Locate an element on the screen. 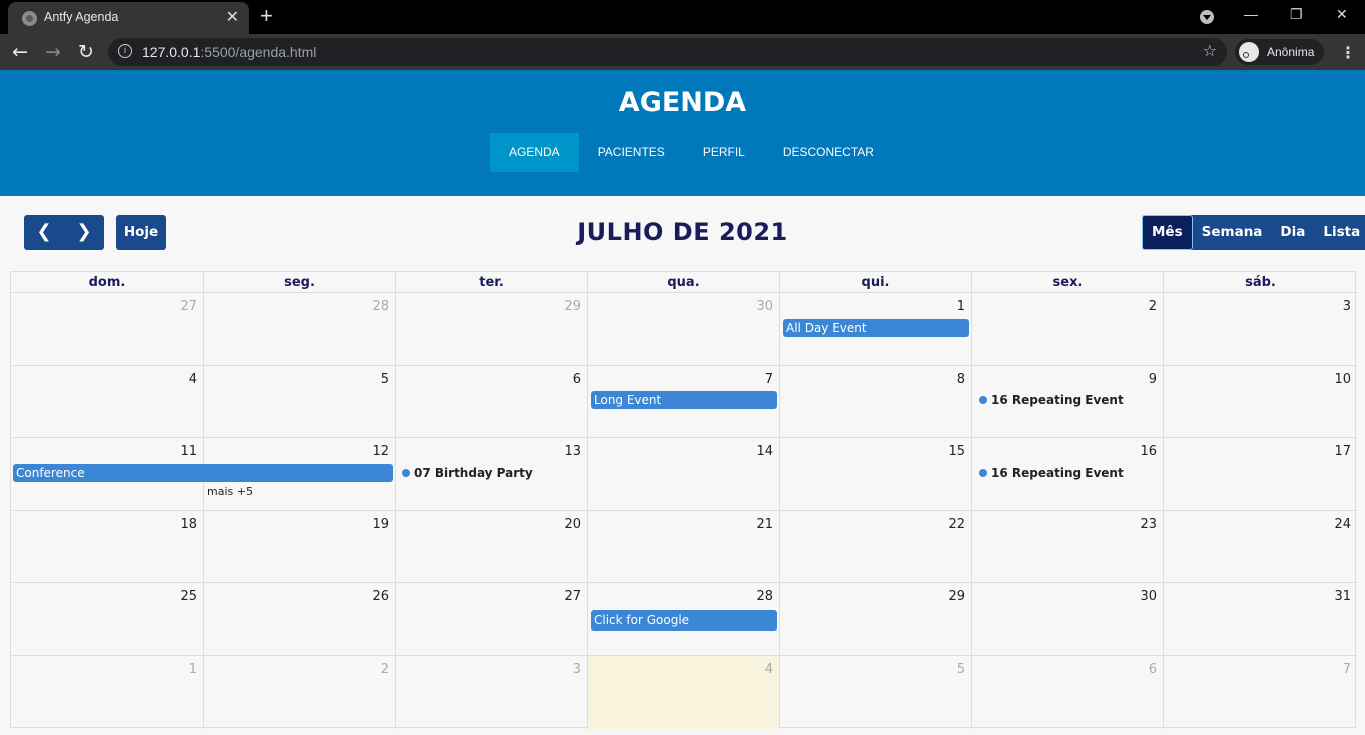 This screenshot has width=1365, height=735. day-number: 14 is located at coordinates (764, 451).